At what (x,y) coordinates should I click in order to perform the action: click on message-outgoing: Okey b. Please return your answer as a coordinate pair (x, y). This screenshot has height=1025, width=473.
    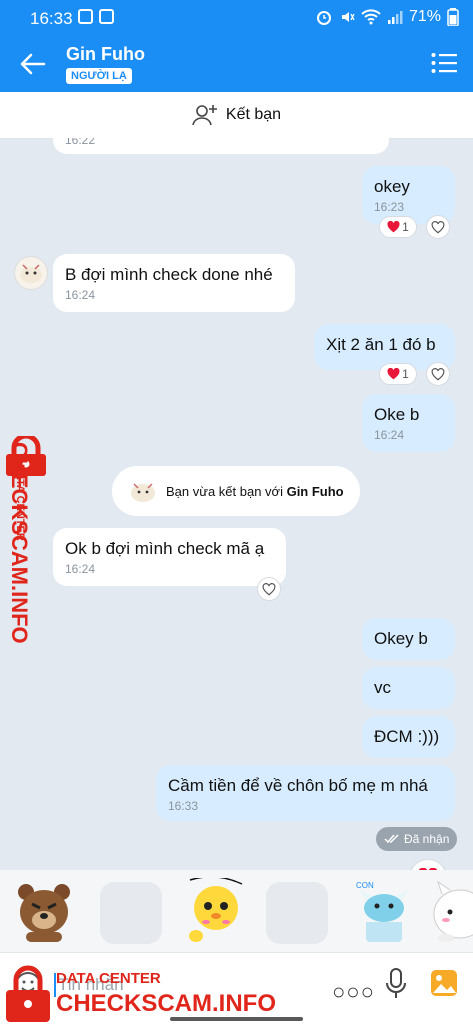
    Looking at the image, I should click on (408, 639).